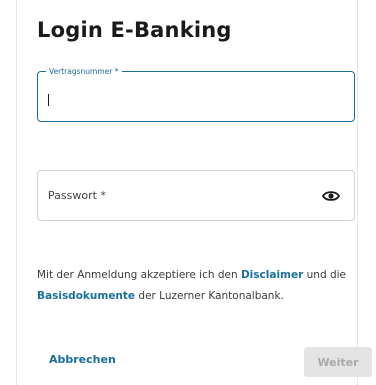 This screenshot has width=376, height=385. What do you see at coordinates (84, 72) in the screenshot?
I see `contract-number-label: Vertragsnummer *` at bounding box center [84, 72].